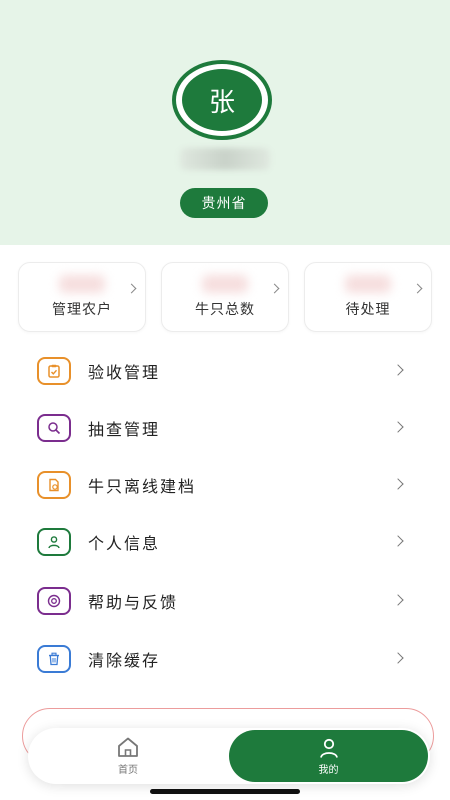 The height and width of the screenshot is (800, 450). Describe the element at coordinates (328, 770) in the screenshot. I see `tab-mine-label: 我的` at that location.